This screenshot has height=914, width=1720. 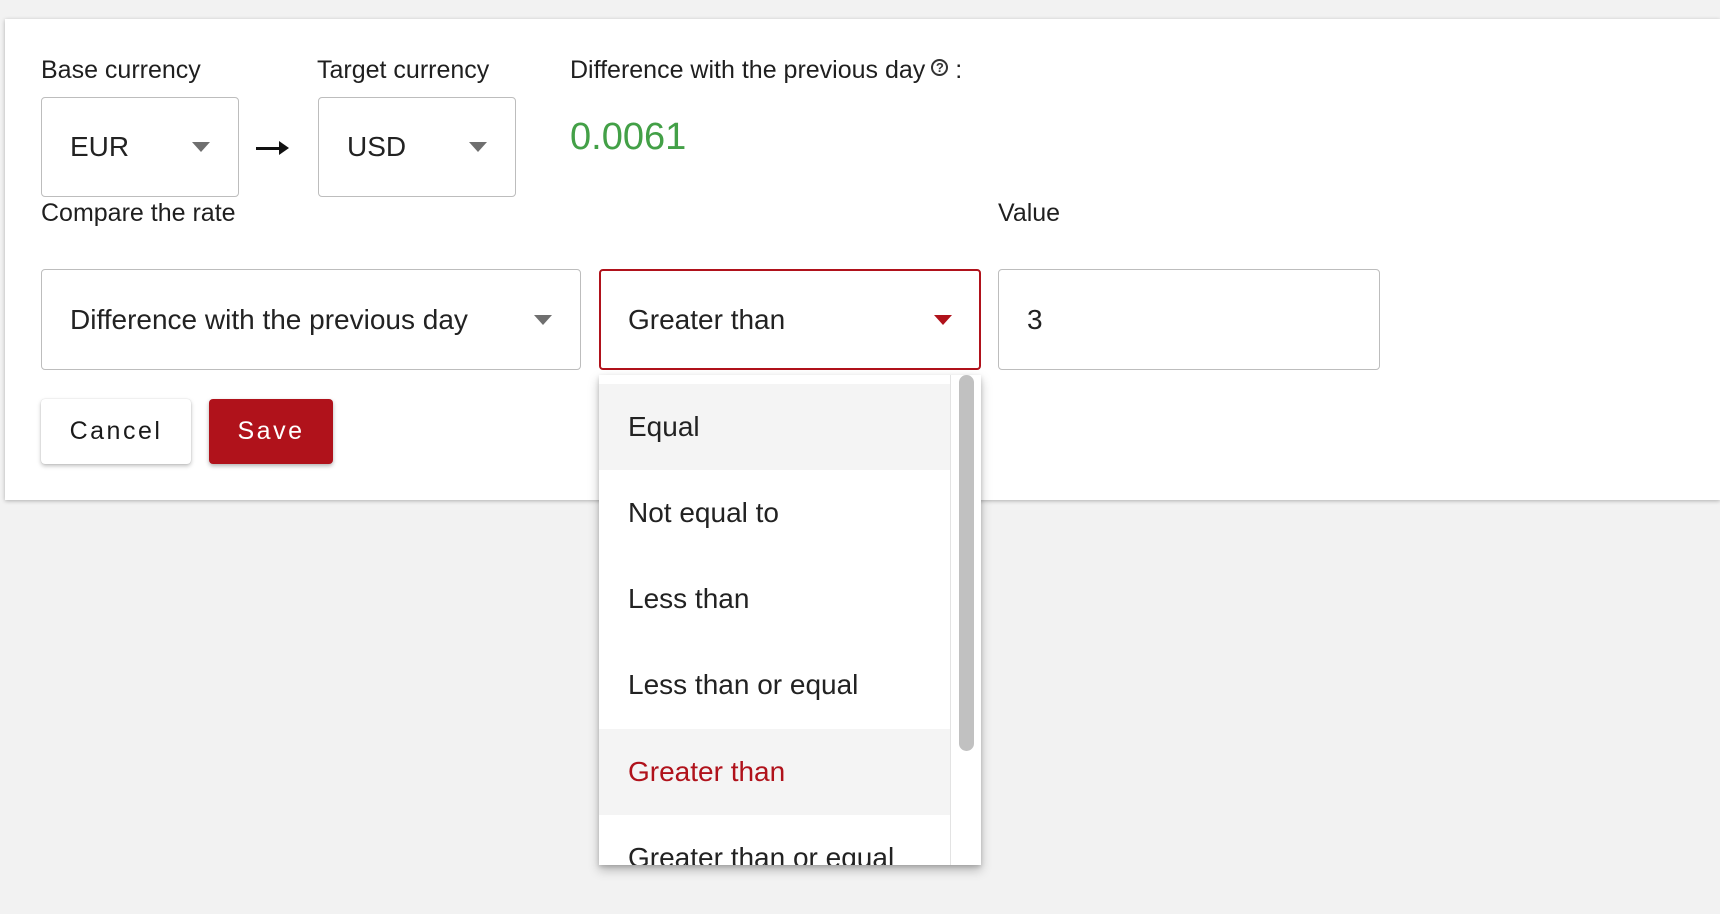 What do you see at coordinates (775, 840) in the screenshot?
I see `option-greater-than-or-equal: Greater than or equal` at bounding box center [775, 840].